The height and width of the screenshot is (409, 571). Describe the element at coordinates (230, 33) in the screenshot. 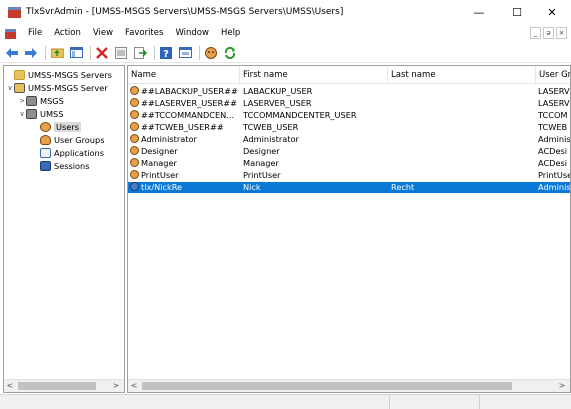

I see `menu-help: Help` at that location.